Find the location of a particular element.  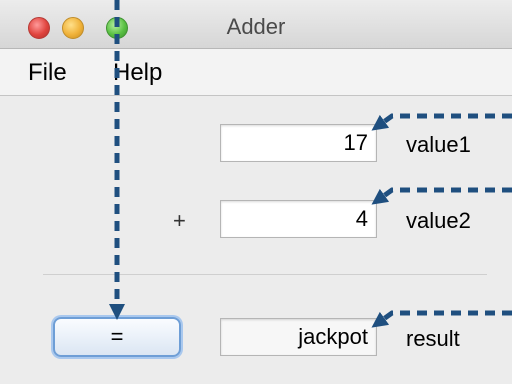

menu-help: Help is located at coordinates (137, 73).